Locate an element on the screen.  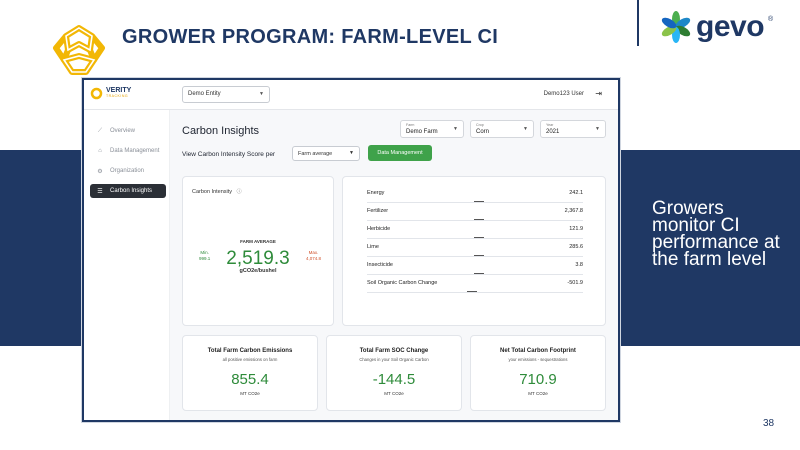
category-value: 121.9 is located at coordinates (576, 229).